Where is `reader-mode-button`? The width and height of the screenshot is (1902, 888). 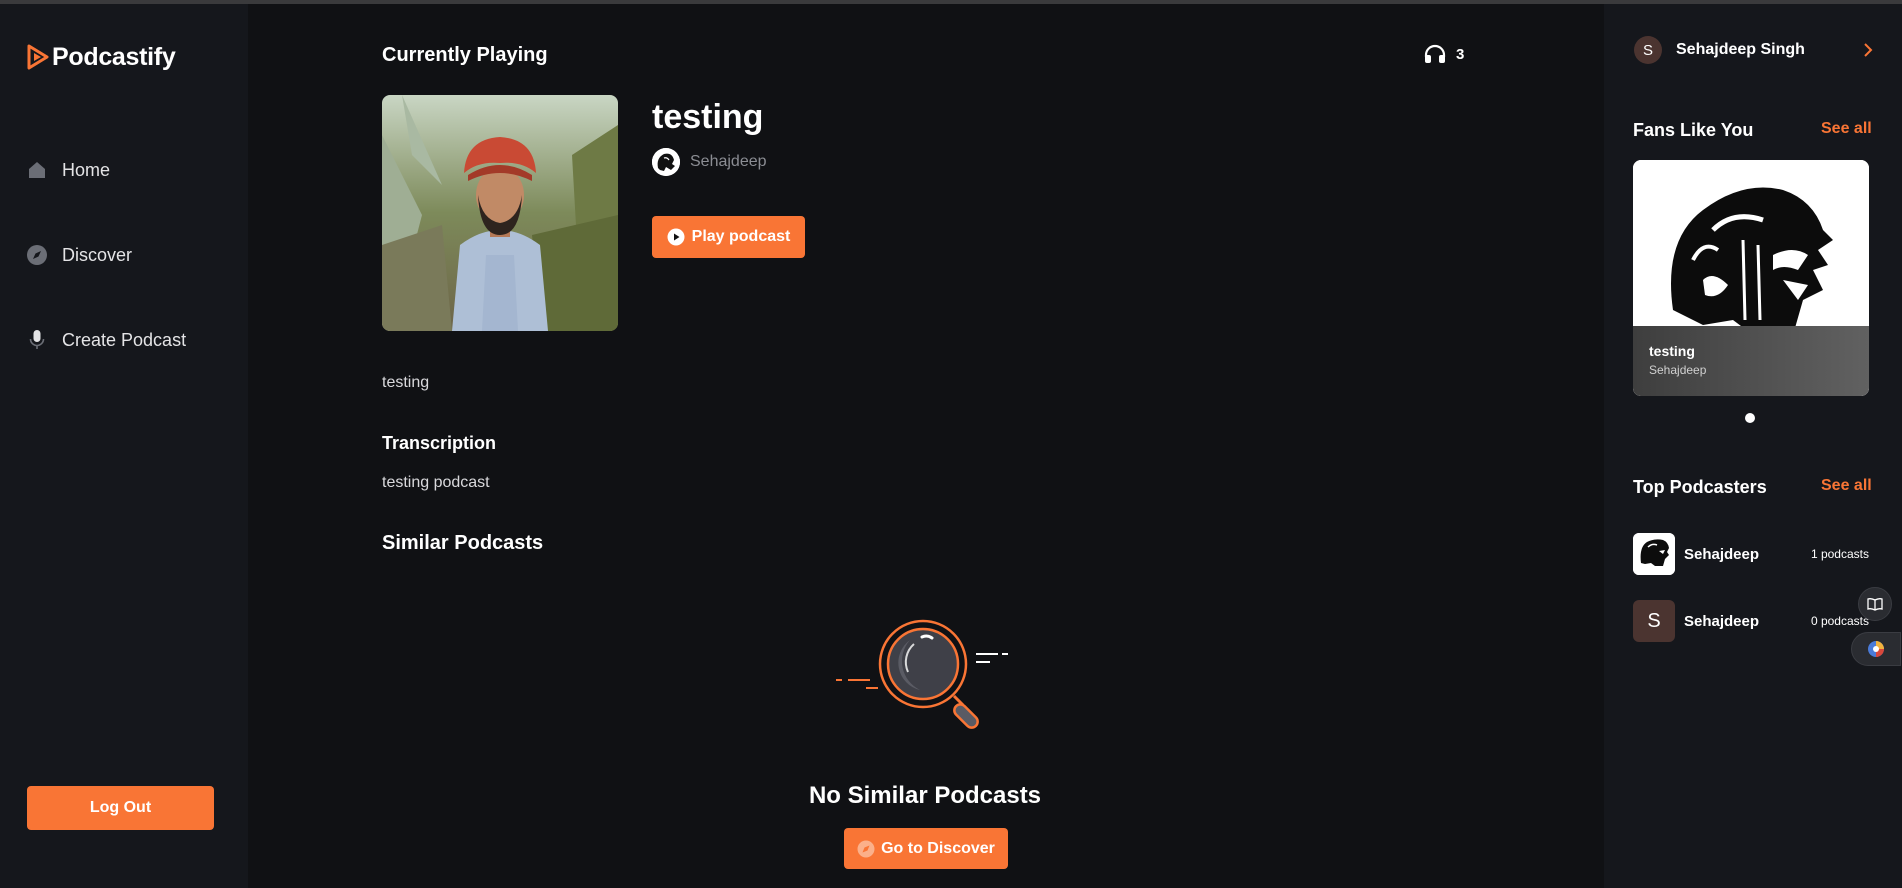
reader-mode-button is located at coordinates (1875, 604).